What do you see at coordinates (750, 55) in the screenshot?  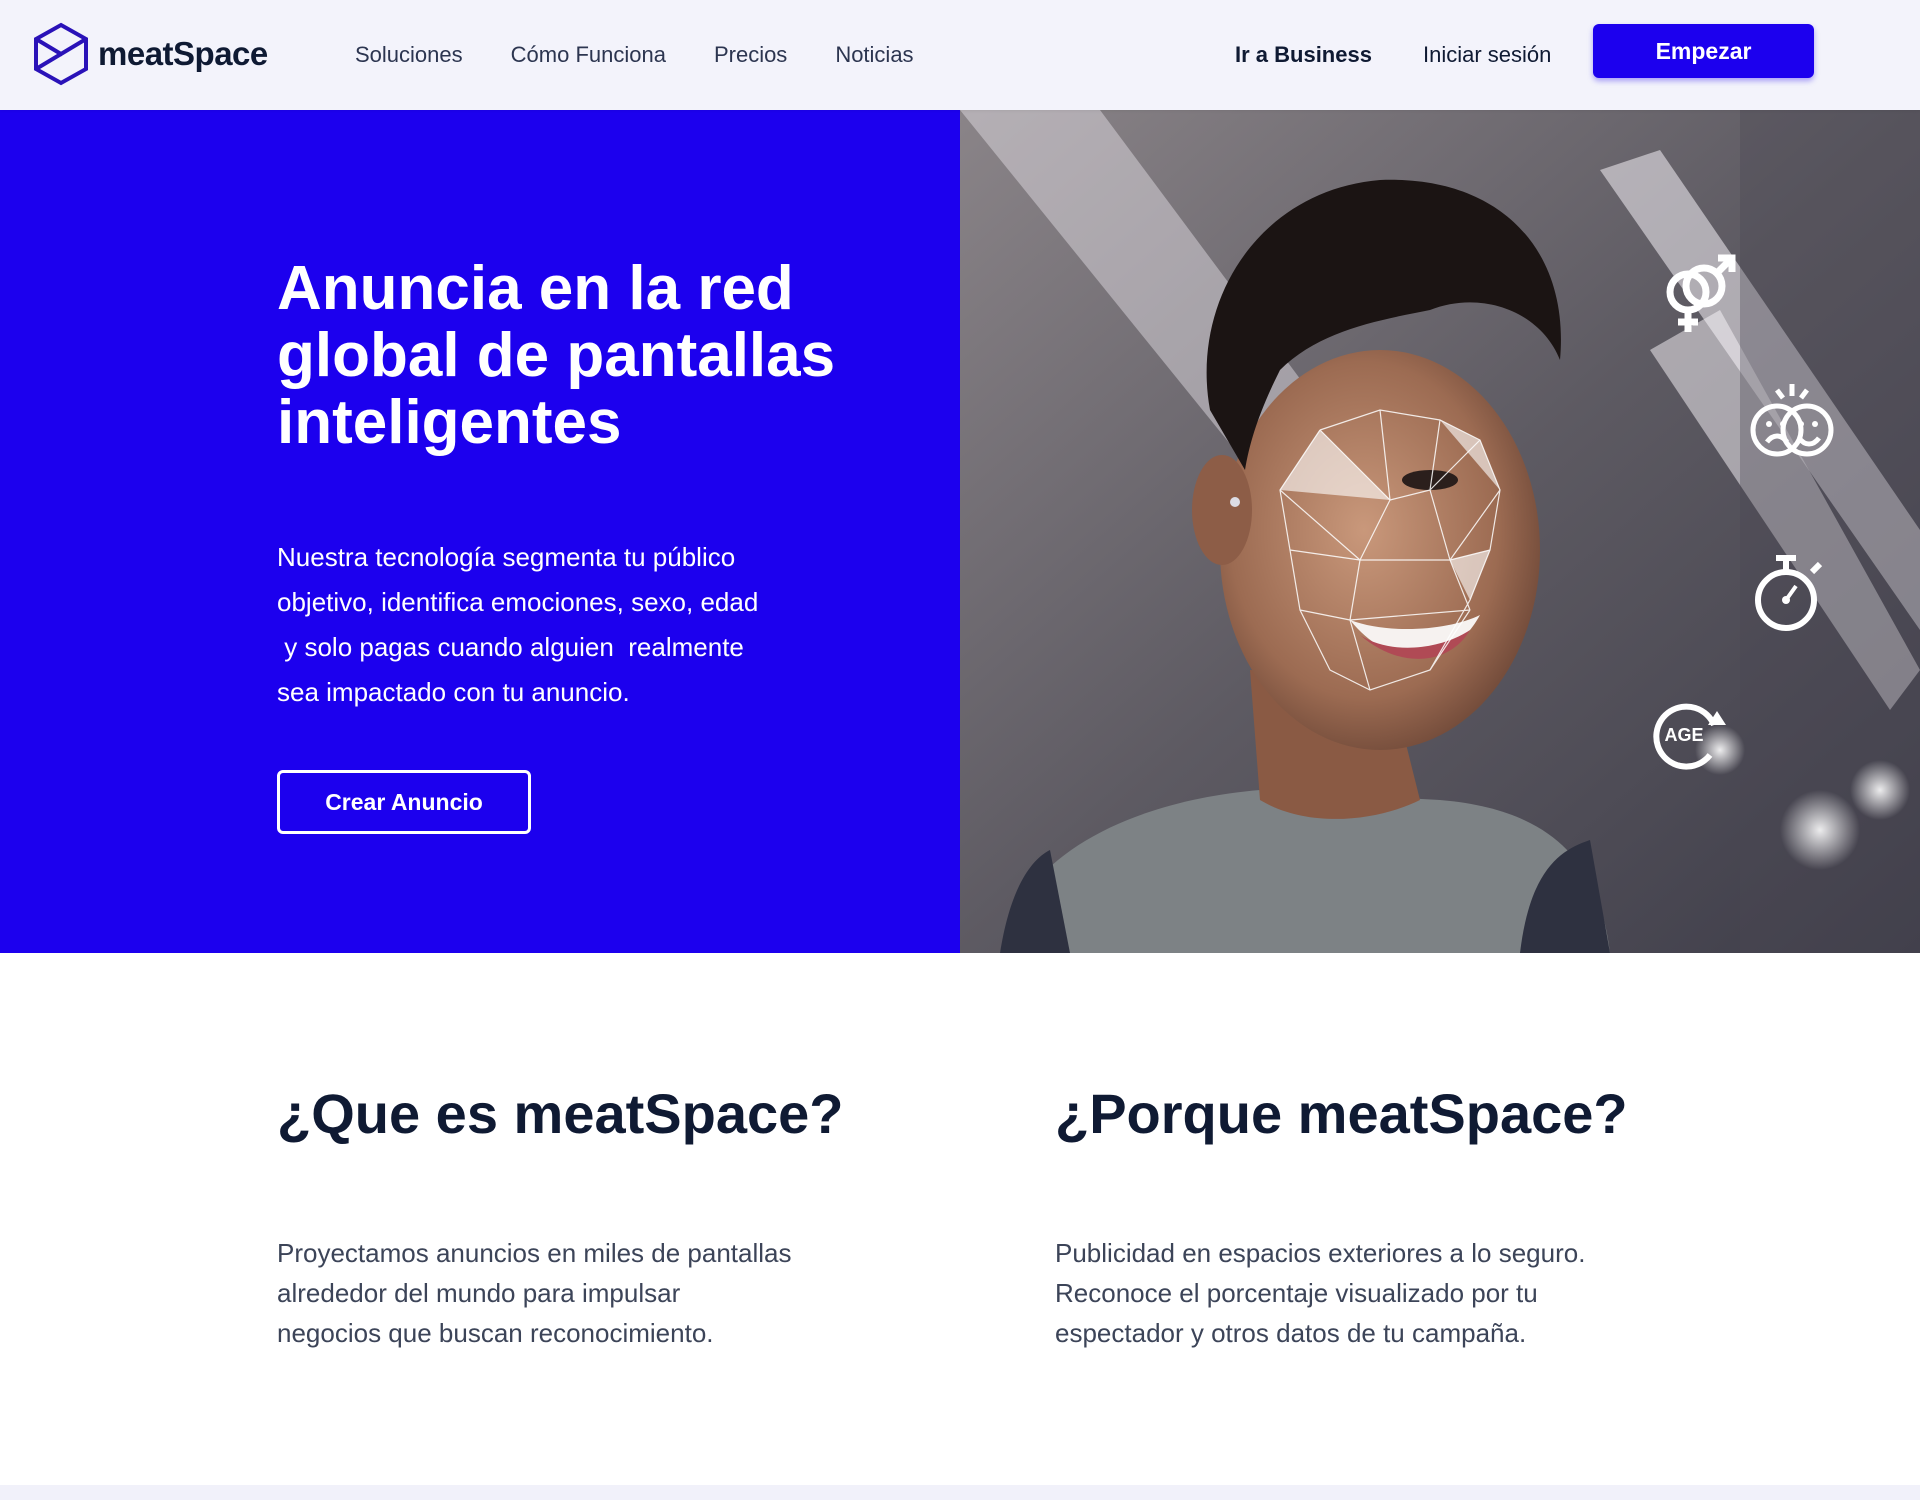 I see `nav-link-precios: Precios` at bounding box center [750, 55].